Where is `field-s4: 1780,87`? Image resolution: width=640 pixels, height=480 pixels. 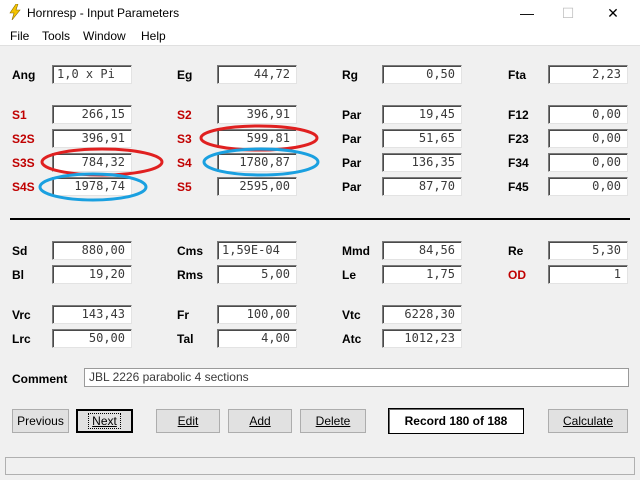
field-s4: 1780,87 is located at coordinates (257, 162).